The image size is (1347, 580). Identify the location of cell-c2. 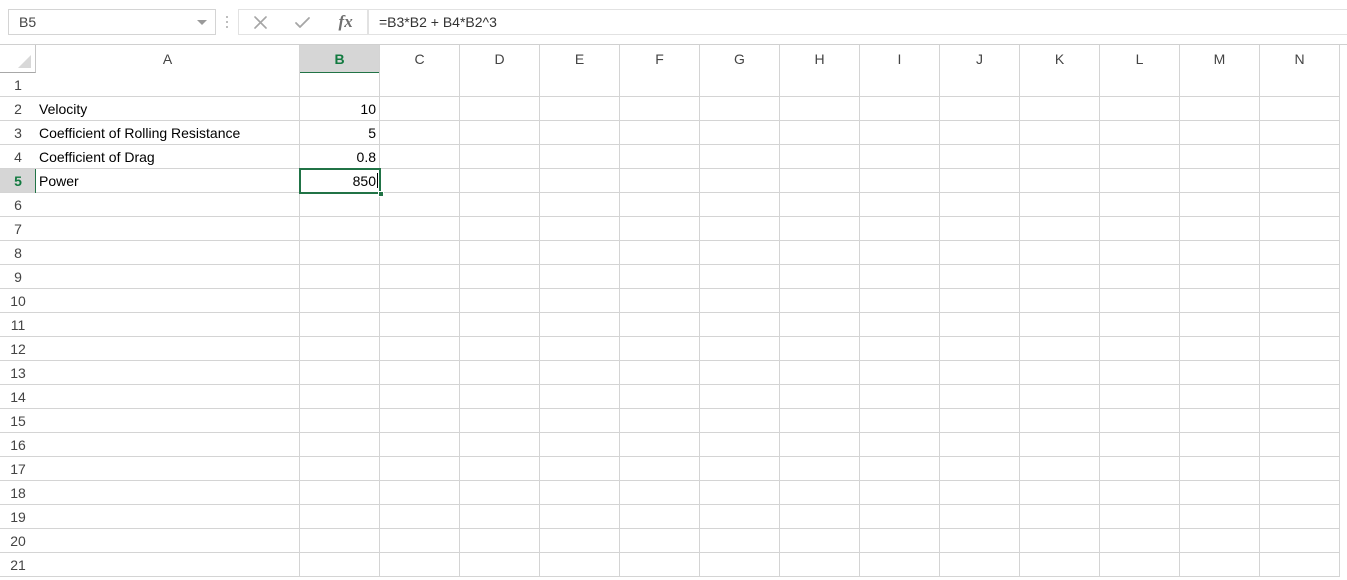
(420, 109).